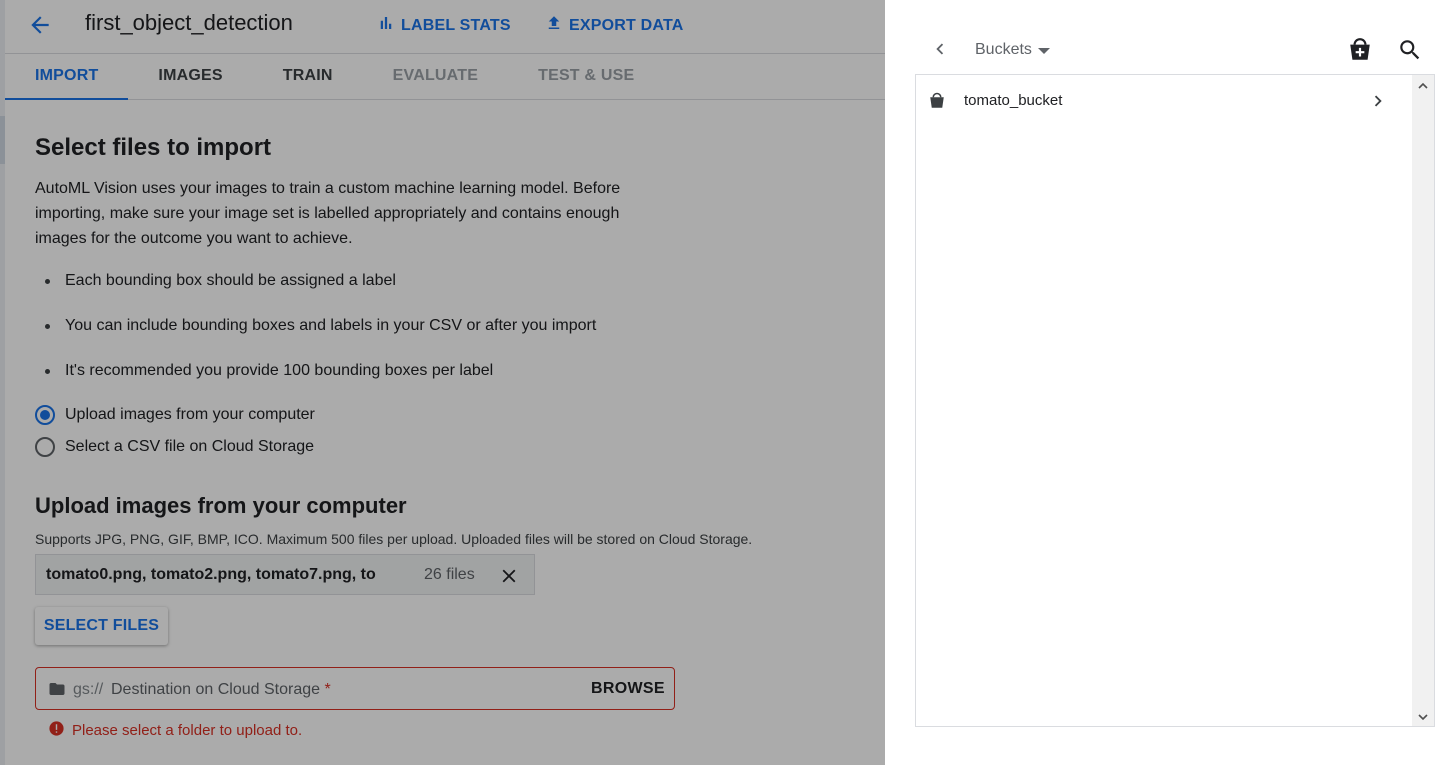 The image size is (1436, 765). I want to click on bar-chart-icon, so click(386, 25).